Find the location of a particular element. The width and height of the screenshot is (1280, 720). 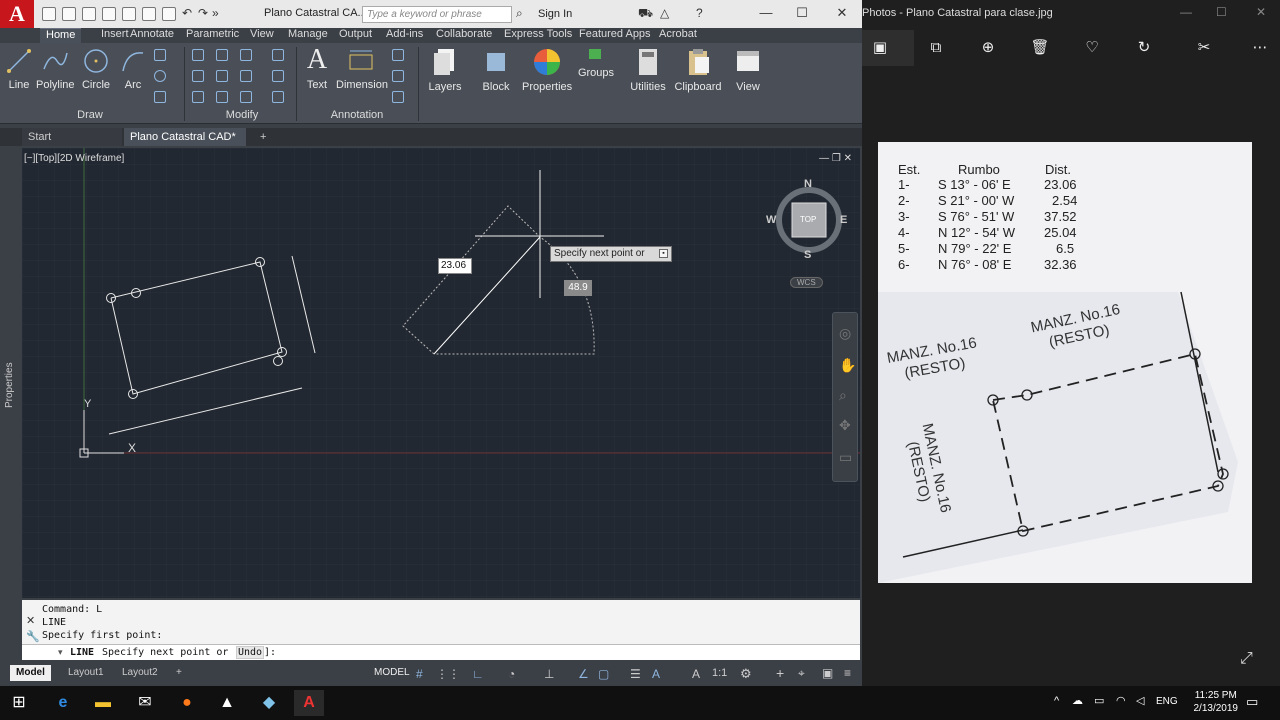

properties-tool: Properties is located at coordinates (547, 70).